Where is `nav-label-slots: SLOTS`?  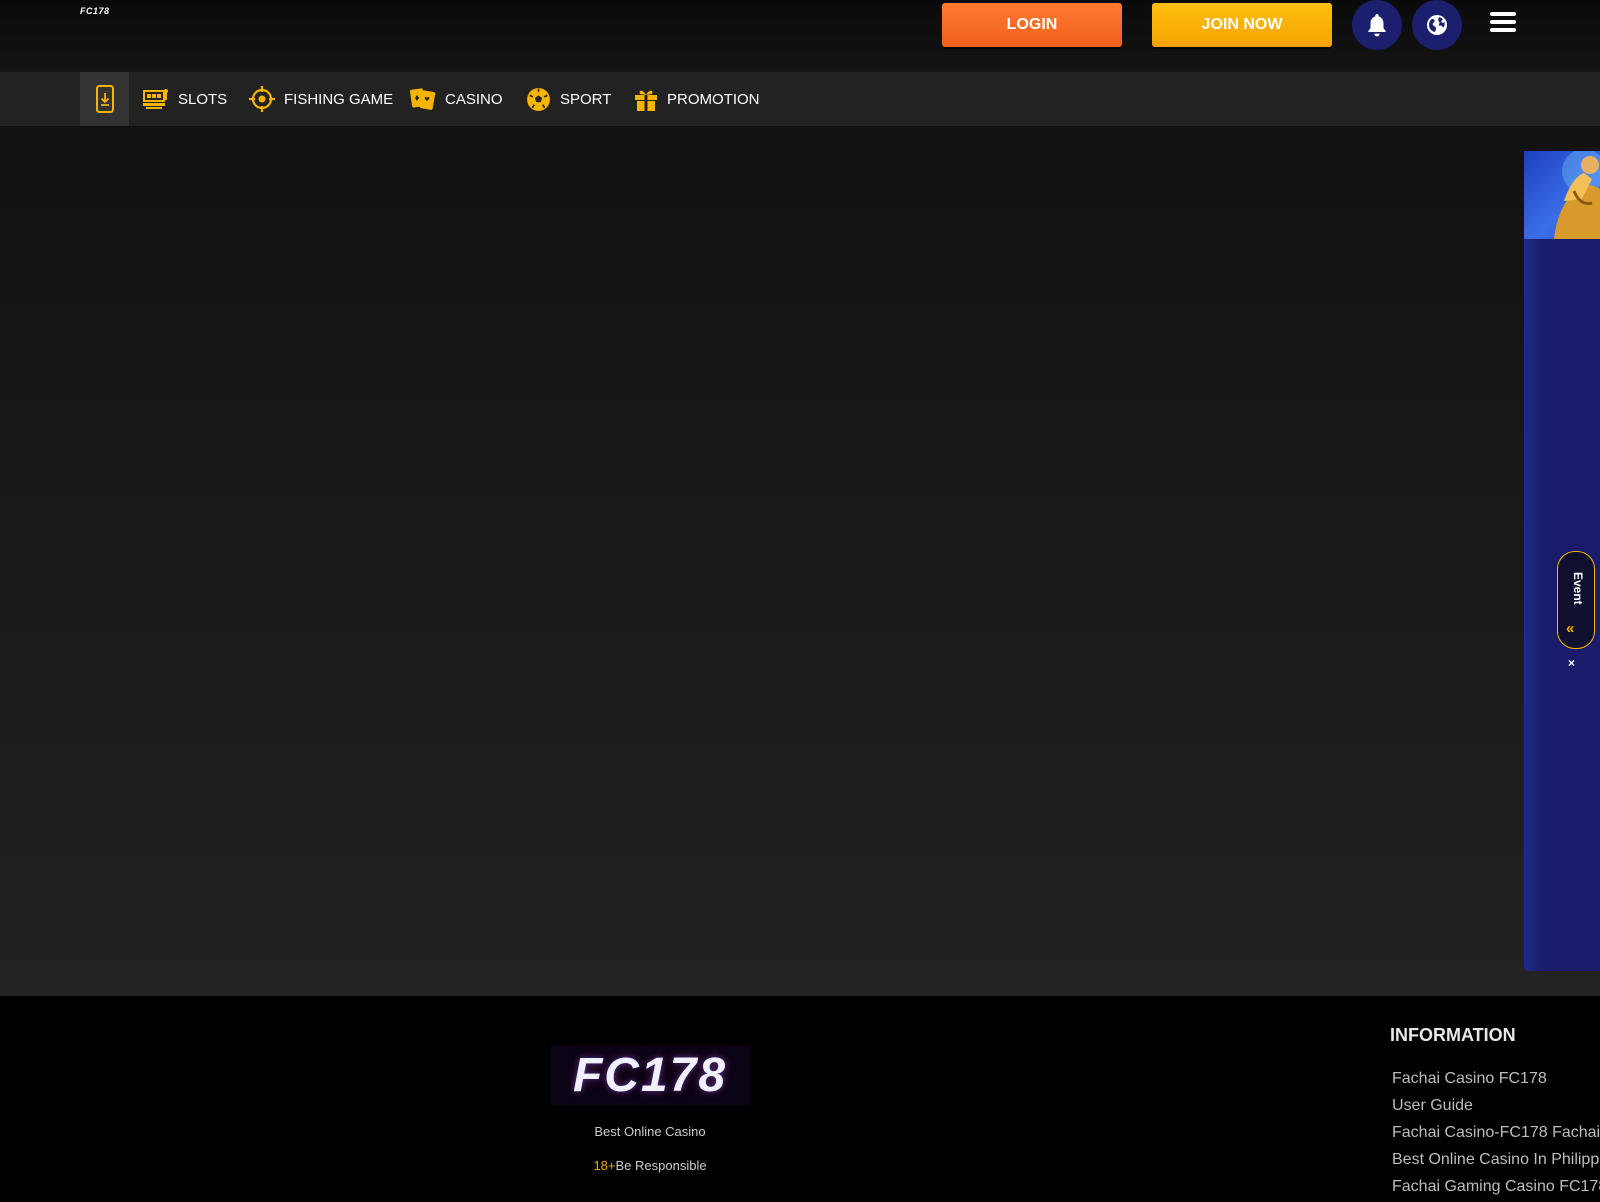
nav-label-slots: SLOTS is located at coordinates (203, 99).